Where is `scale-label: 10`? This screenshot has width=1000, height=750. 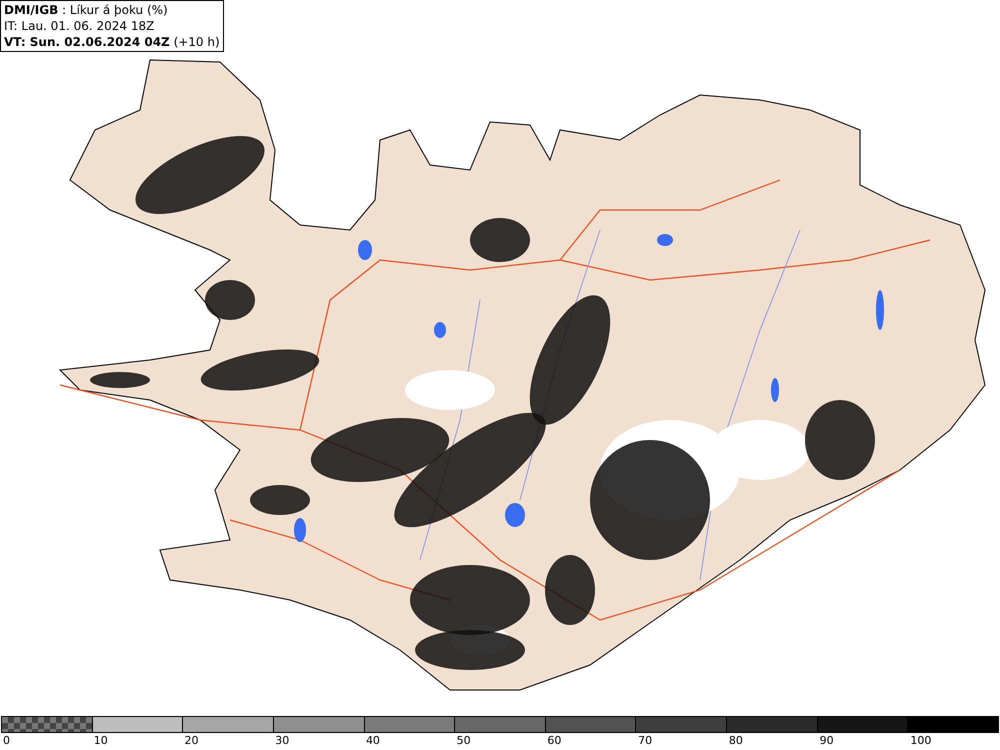 scale-label: 10 is located at coordinates (101, 740).